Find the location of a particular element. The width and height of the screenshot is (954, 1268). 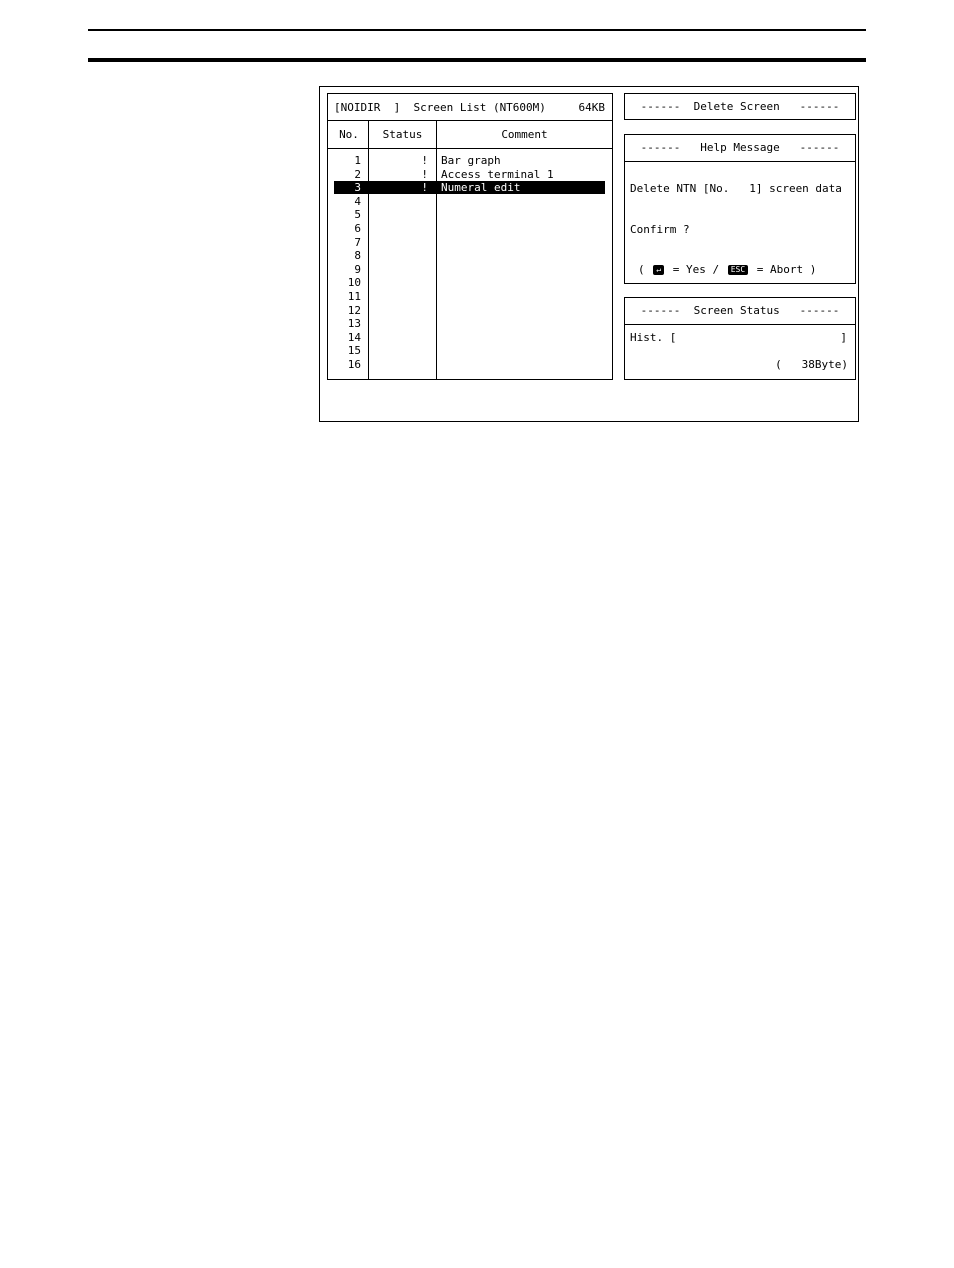

table-row: 9 is located at coordinates (470, 270).